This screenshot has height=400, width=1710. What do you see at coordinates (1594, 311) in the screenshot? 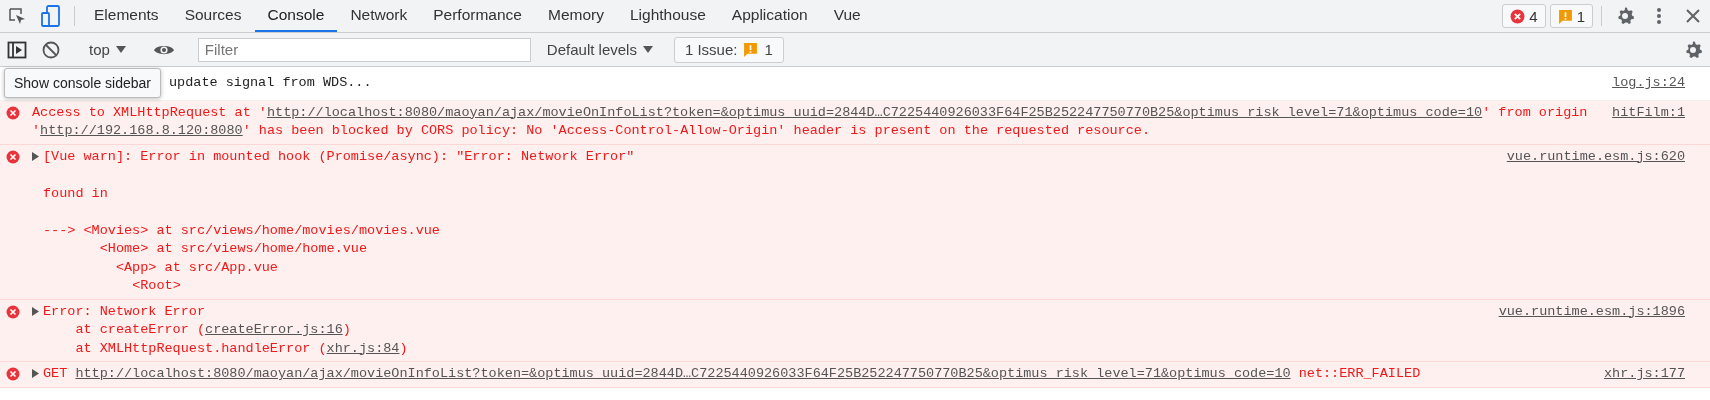
I see `source-link: vue.runtime.esm.js:1896` at bounding box center [1594, 311].